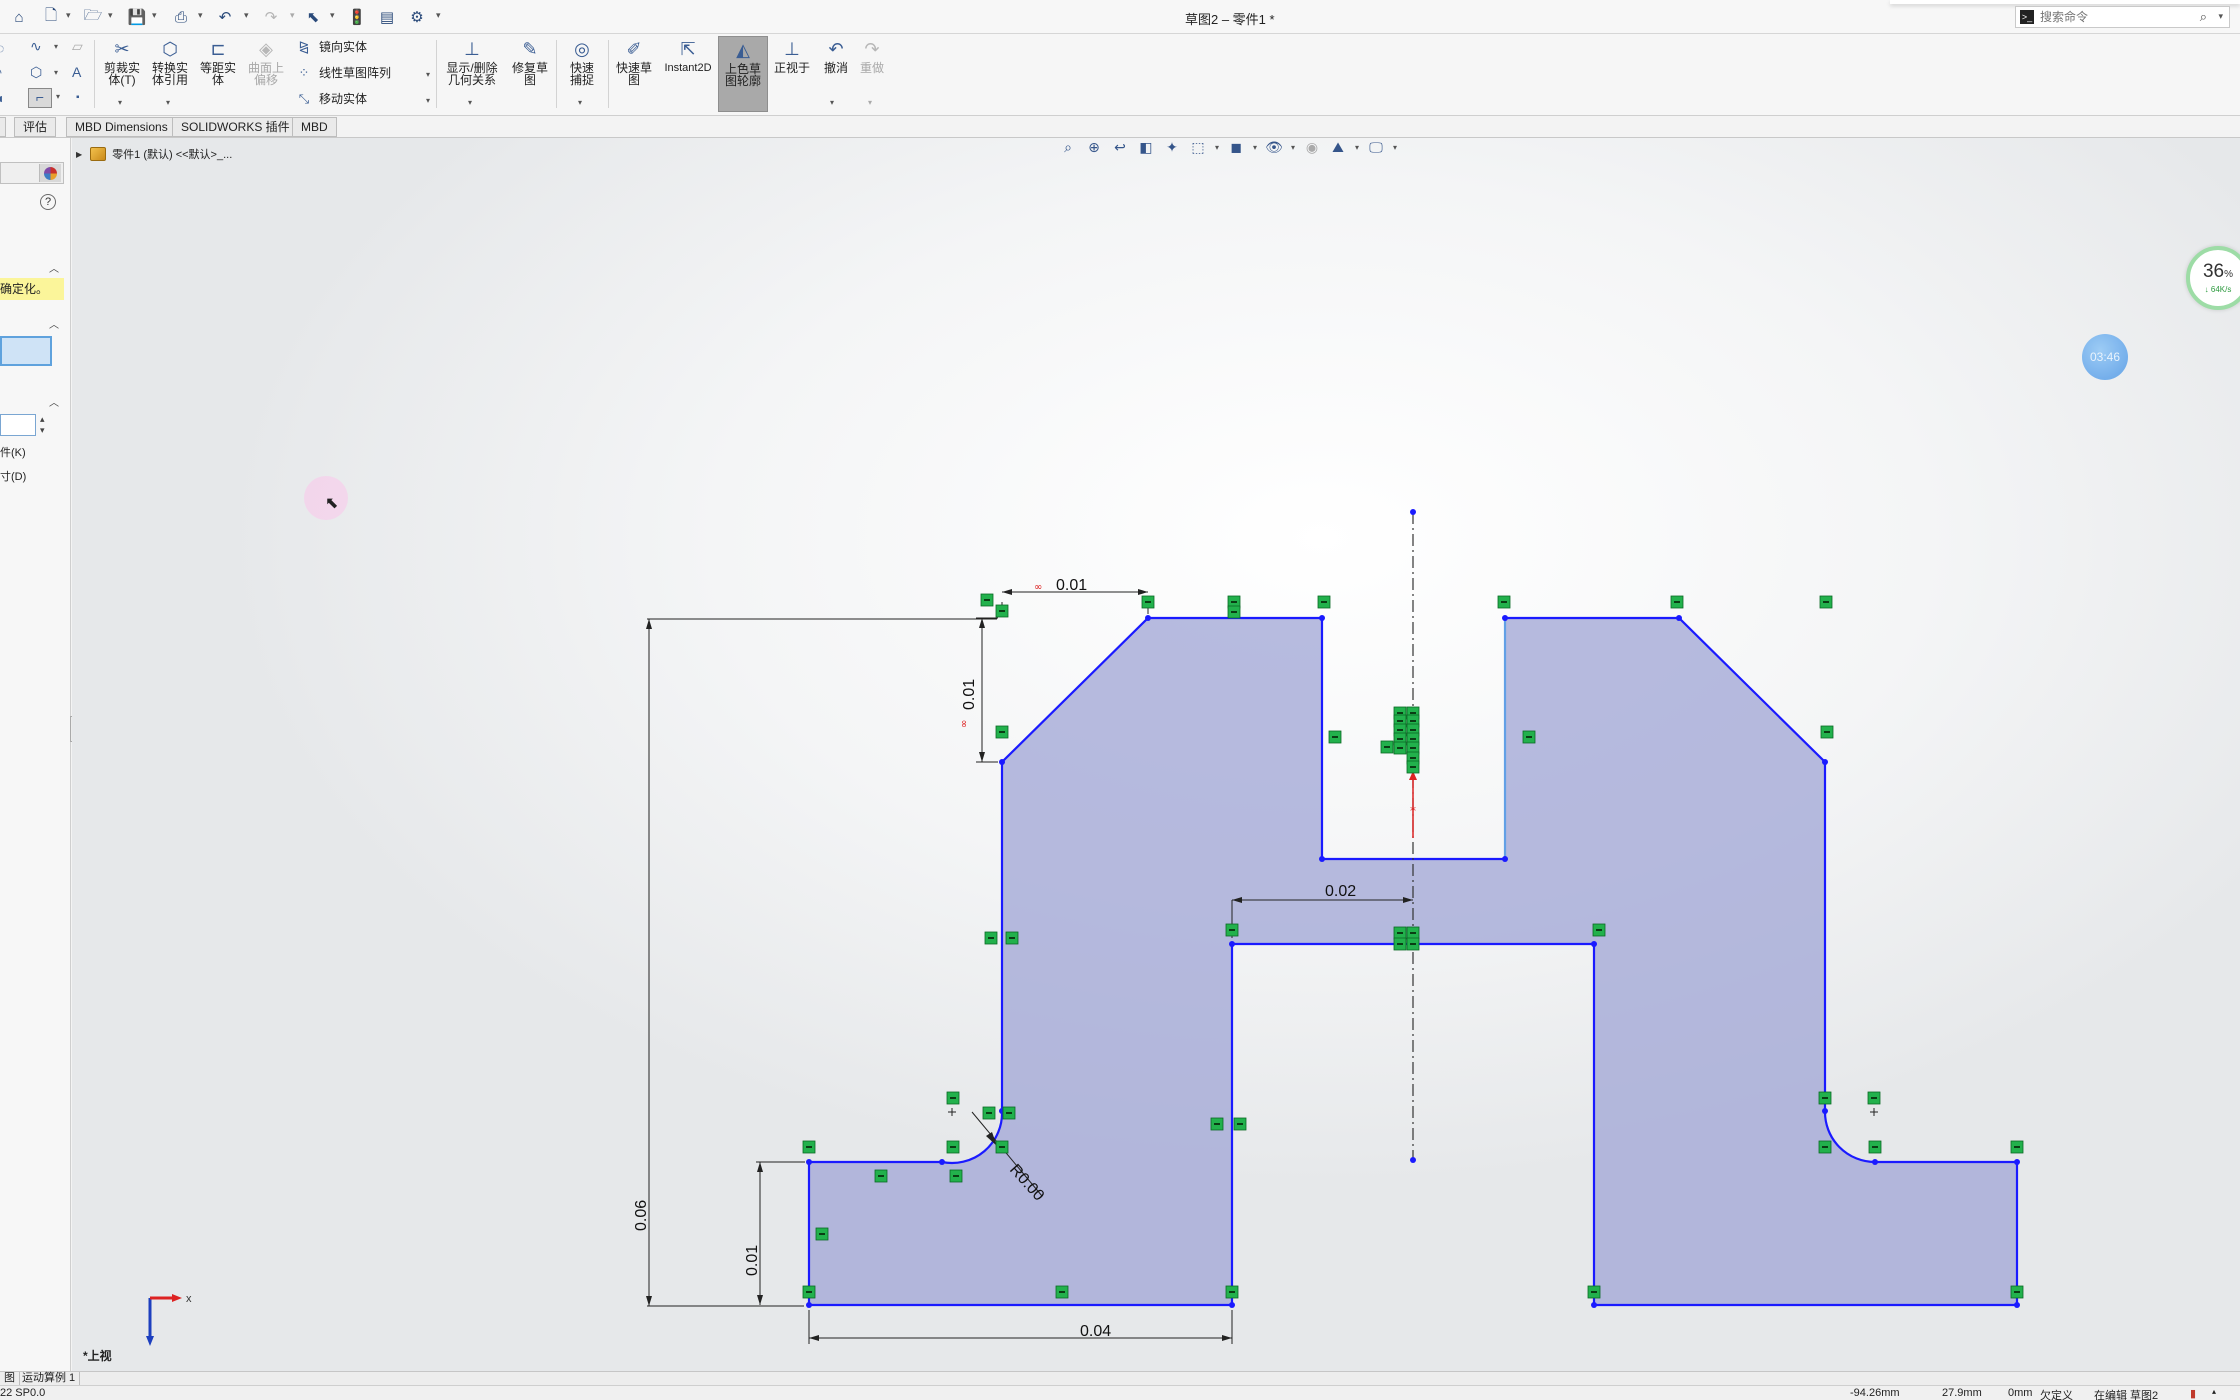 The height and width of the screenshot is (1400, 2240). I want to click on instant2d-button: ⇱ Instant2D, so click(688, 56).